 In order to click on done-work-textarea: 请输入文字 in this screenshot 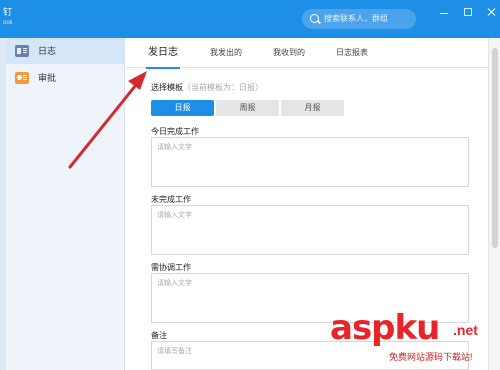, I will do `click(310, 162)`.